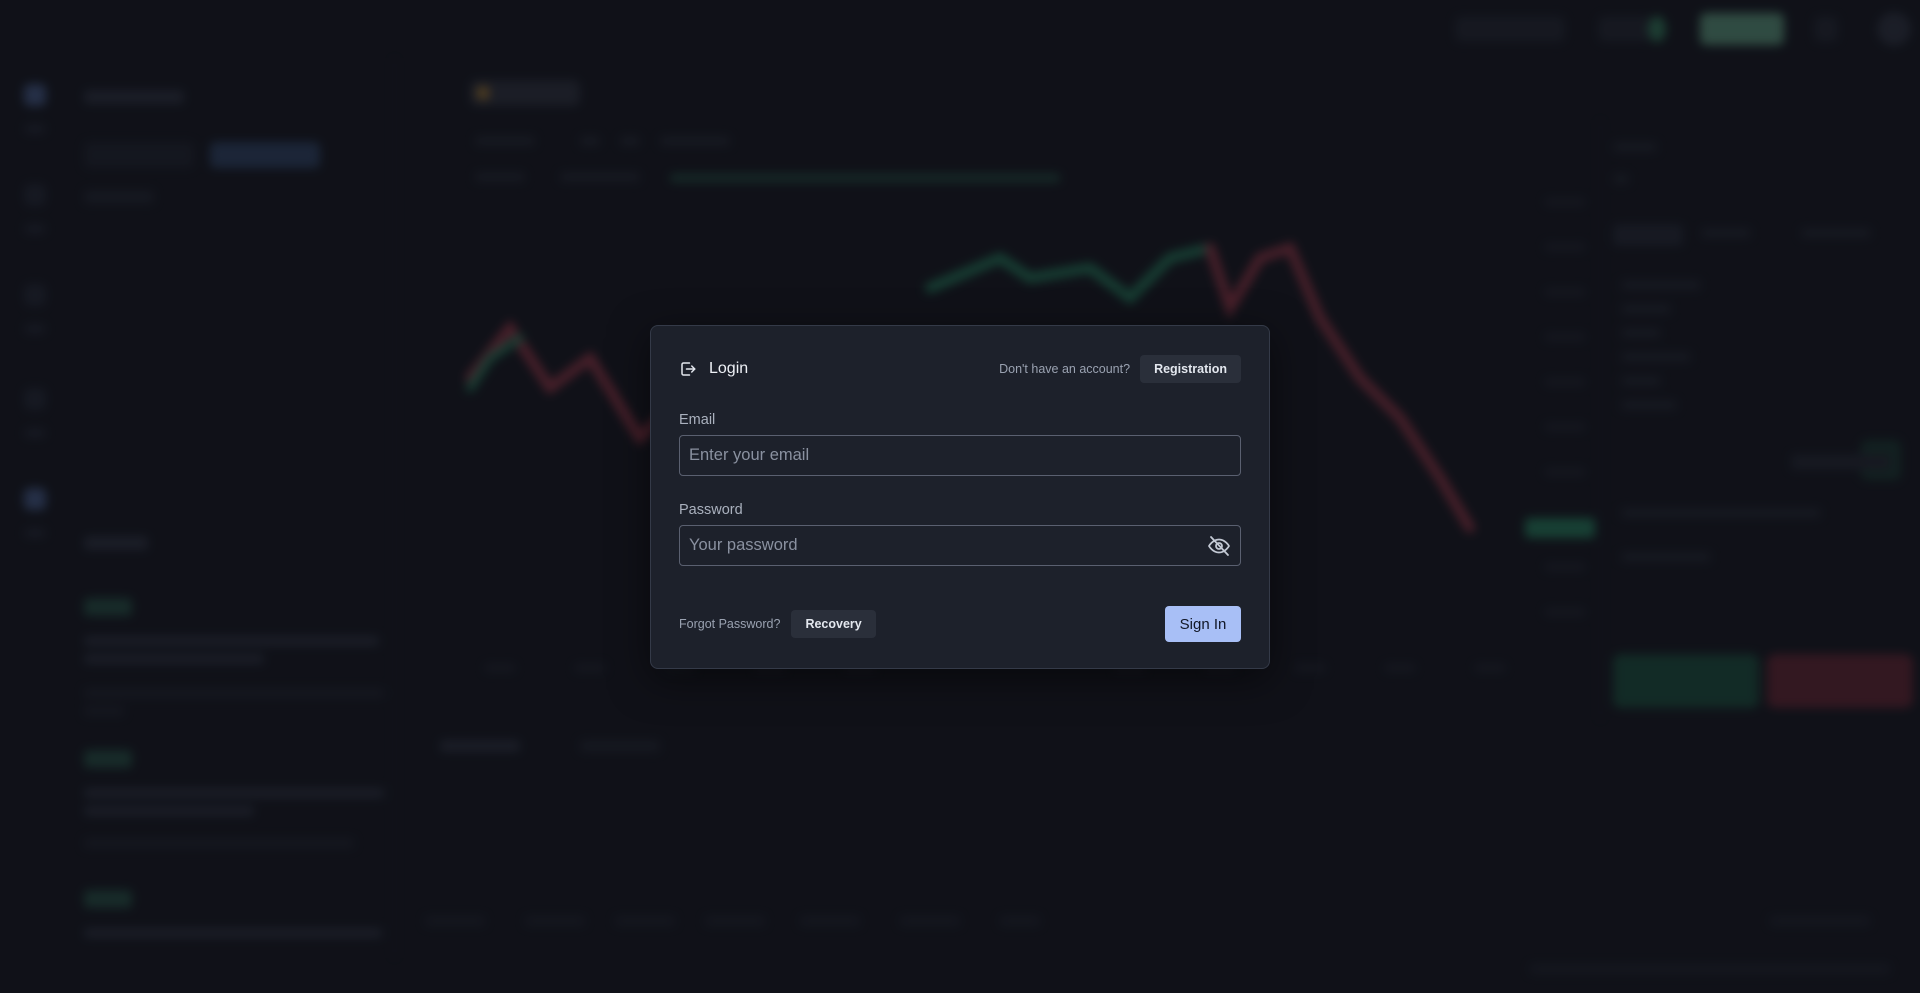  I want to click on password-label: Password, so click(711, 510).